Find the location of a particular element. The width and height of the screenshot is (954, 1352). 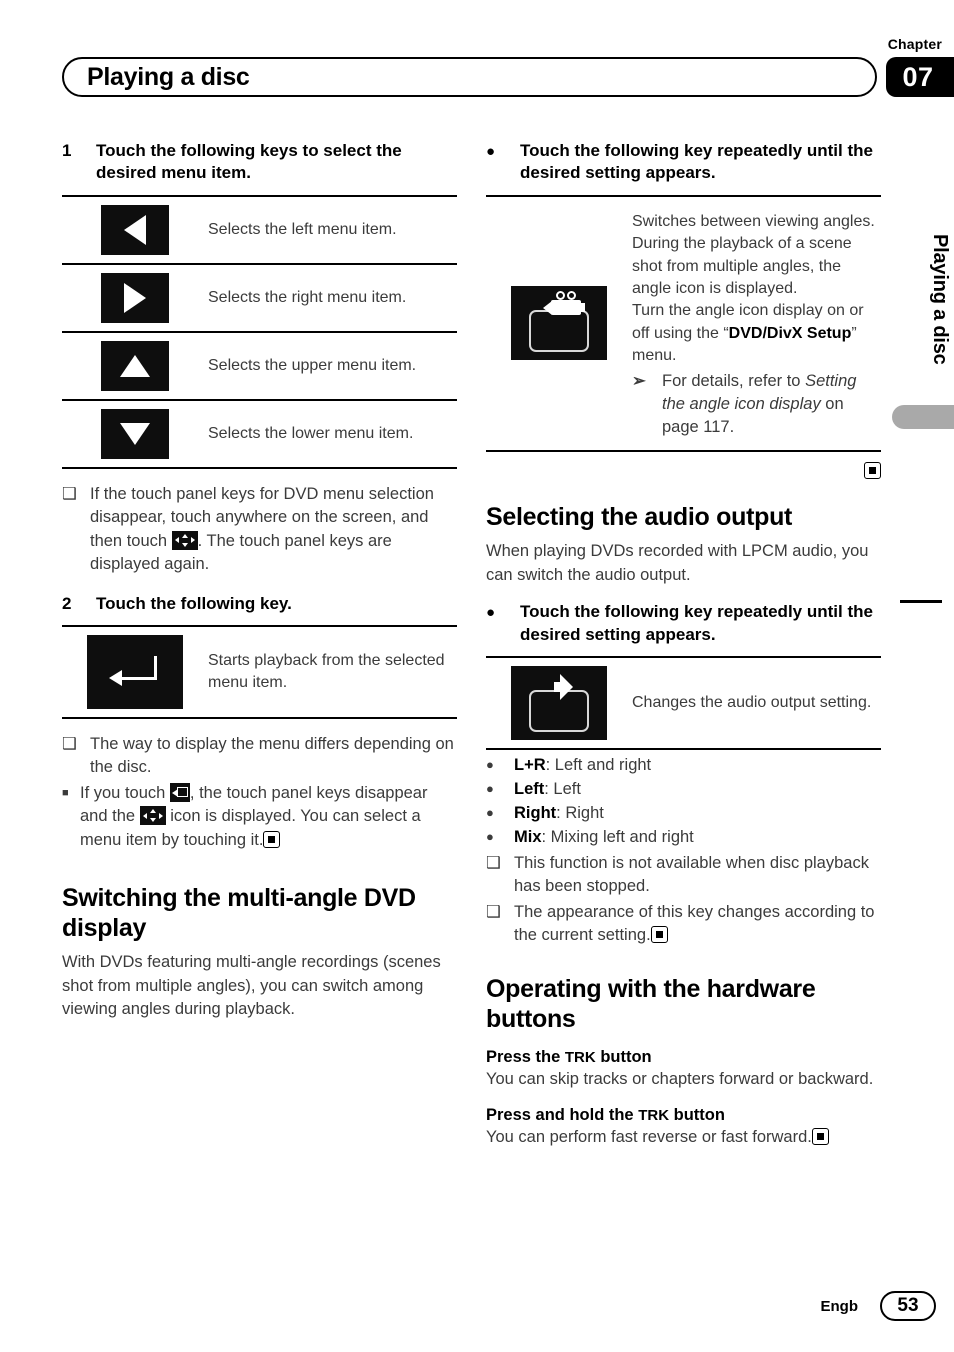

table-row: Selects the right menu item. is located at coordinates (259, 299).